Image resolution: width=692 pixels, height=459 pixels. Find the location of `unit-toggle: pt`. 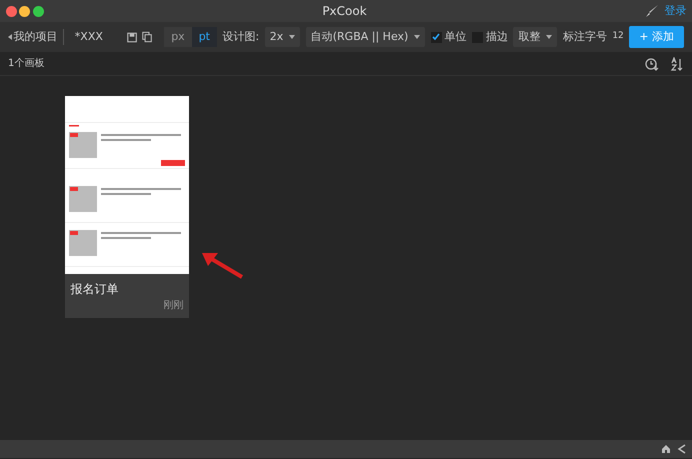

unit-toggle: pt is located at coordinates (204, 37).